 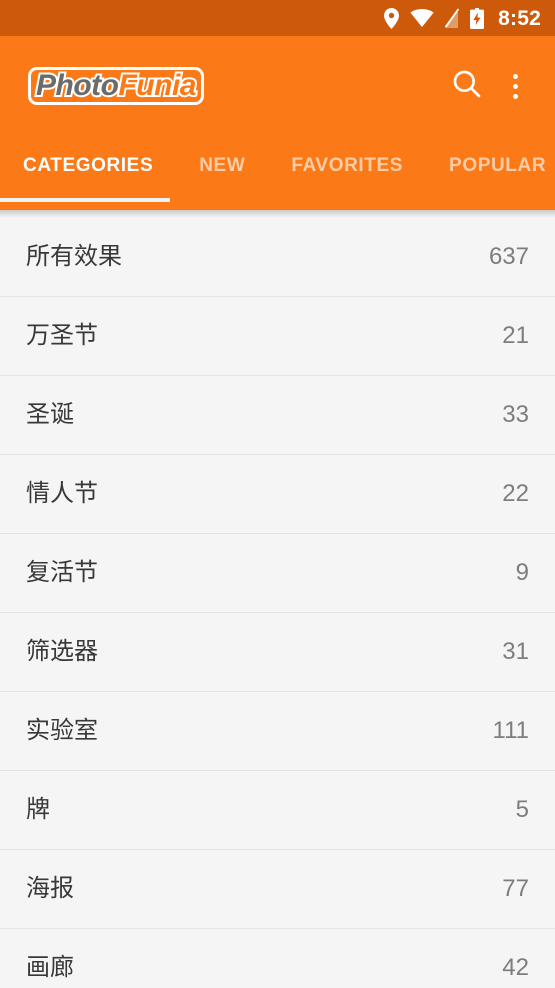 I want to click on list-item-label: 所有效果, so click(x=74, y=256).